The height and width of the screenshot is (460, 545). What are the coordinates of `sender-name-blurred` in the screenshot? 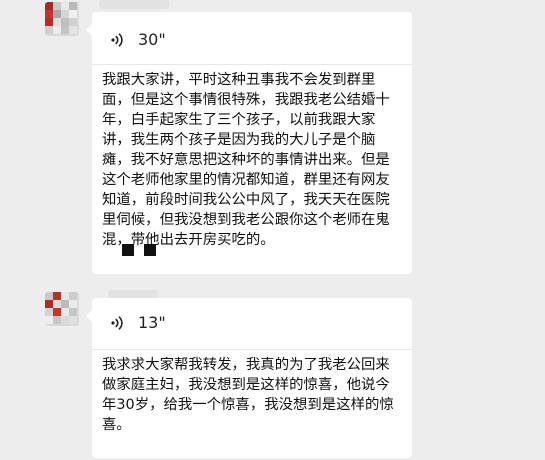 It's located at (134, 4).